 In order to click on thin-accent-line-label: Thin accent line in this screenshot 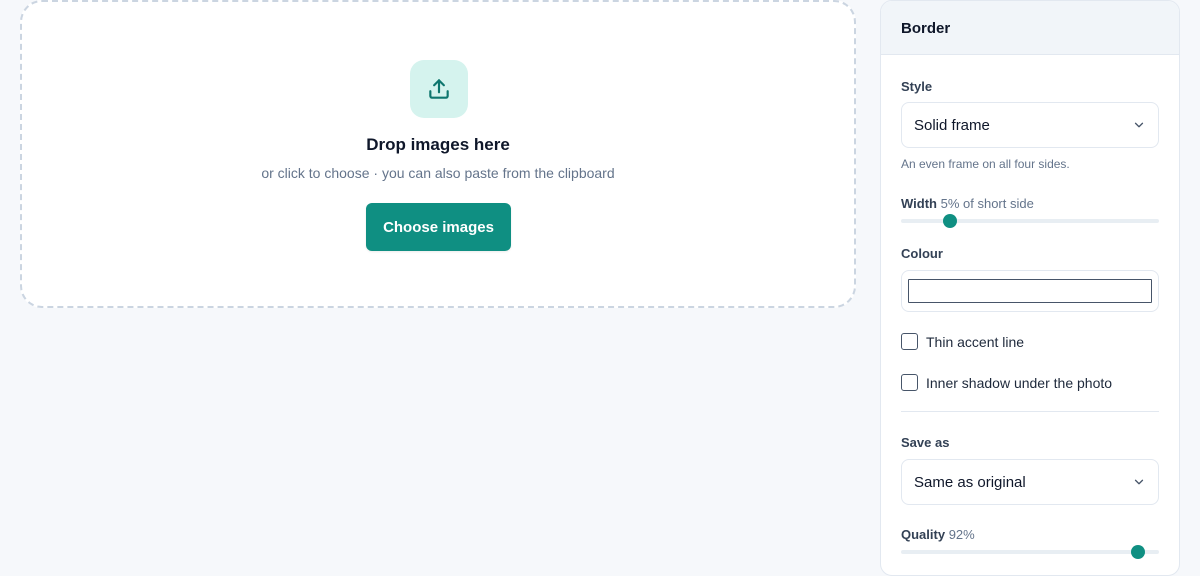, I will do `click(975, 341)`.